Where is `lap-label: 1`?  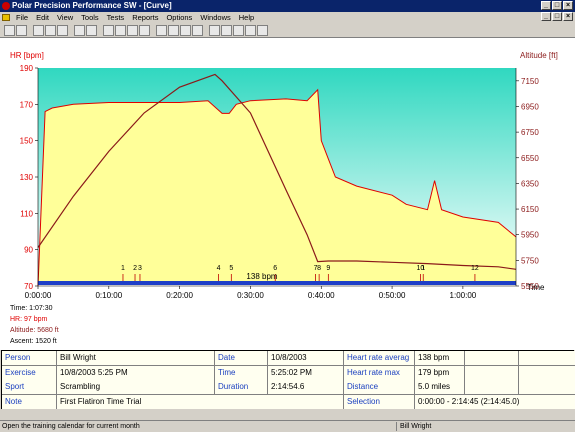
lap-label: 1 is located at coordinates (123, 268).